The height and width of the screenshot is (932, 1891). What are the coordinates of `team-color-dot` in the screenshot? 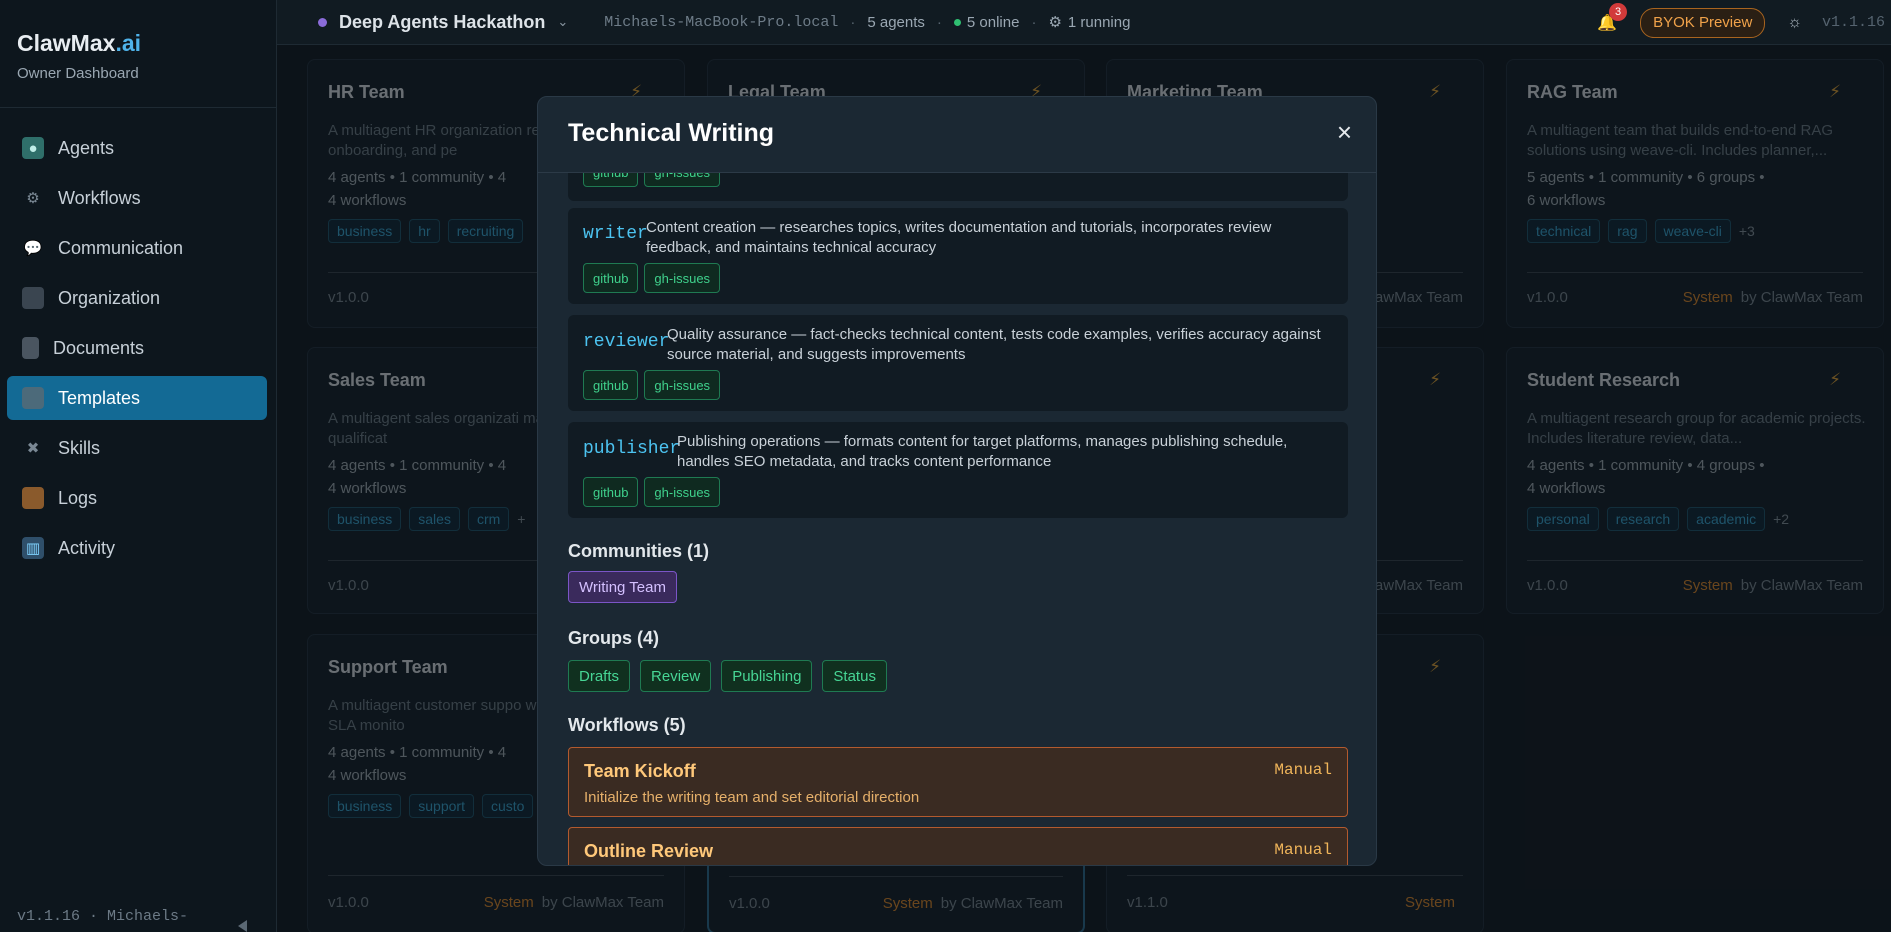 It's located at (322, 22).